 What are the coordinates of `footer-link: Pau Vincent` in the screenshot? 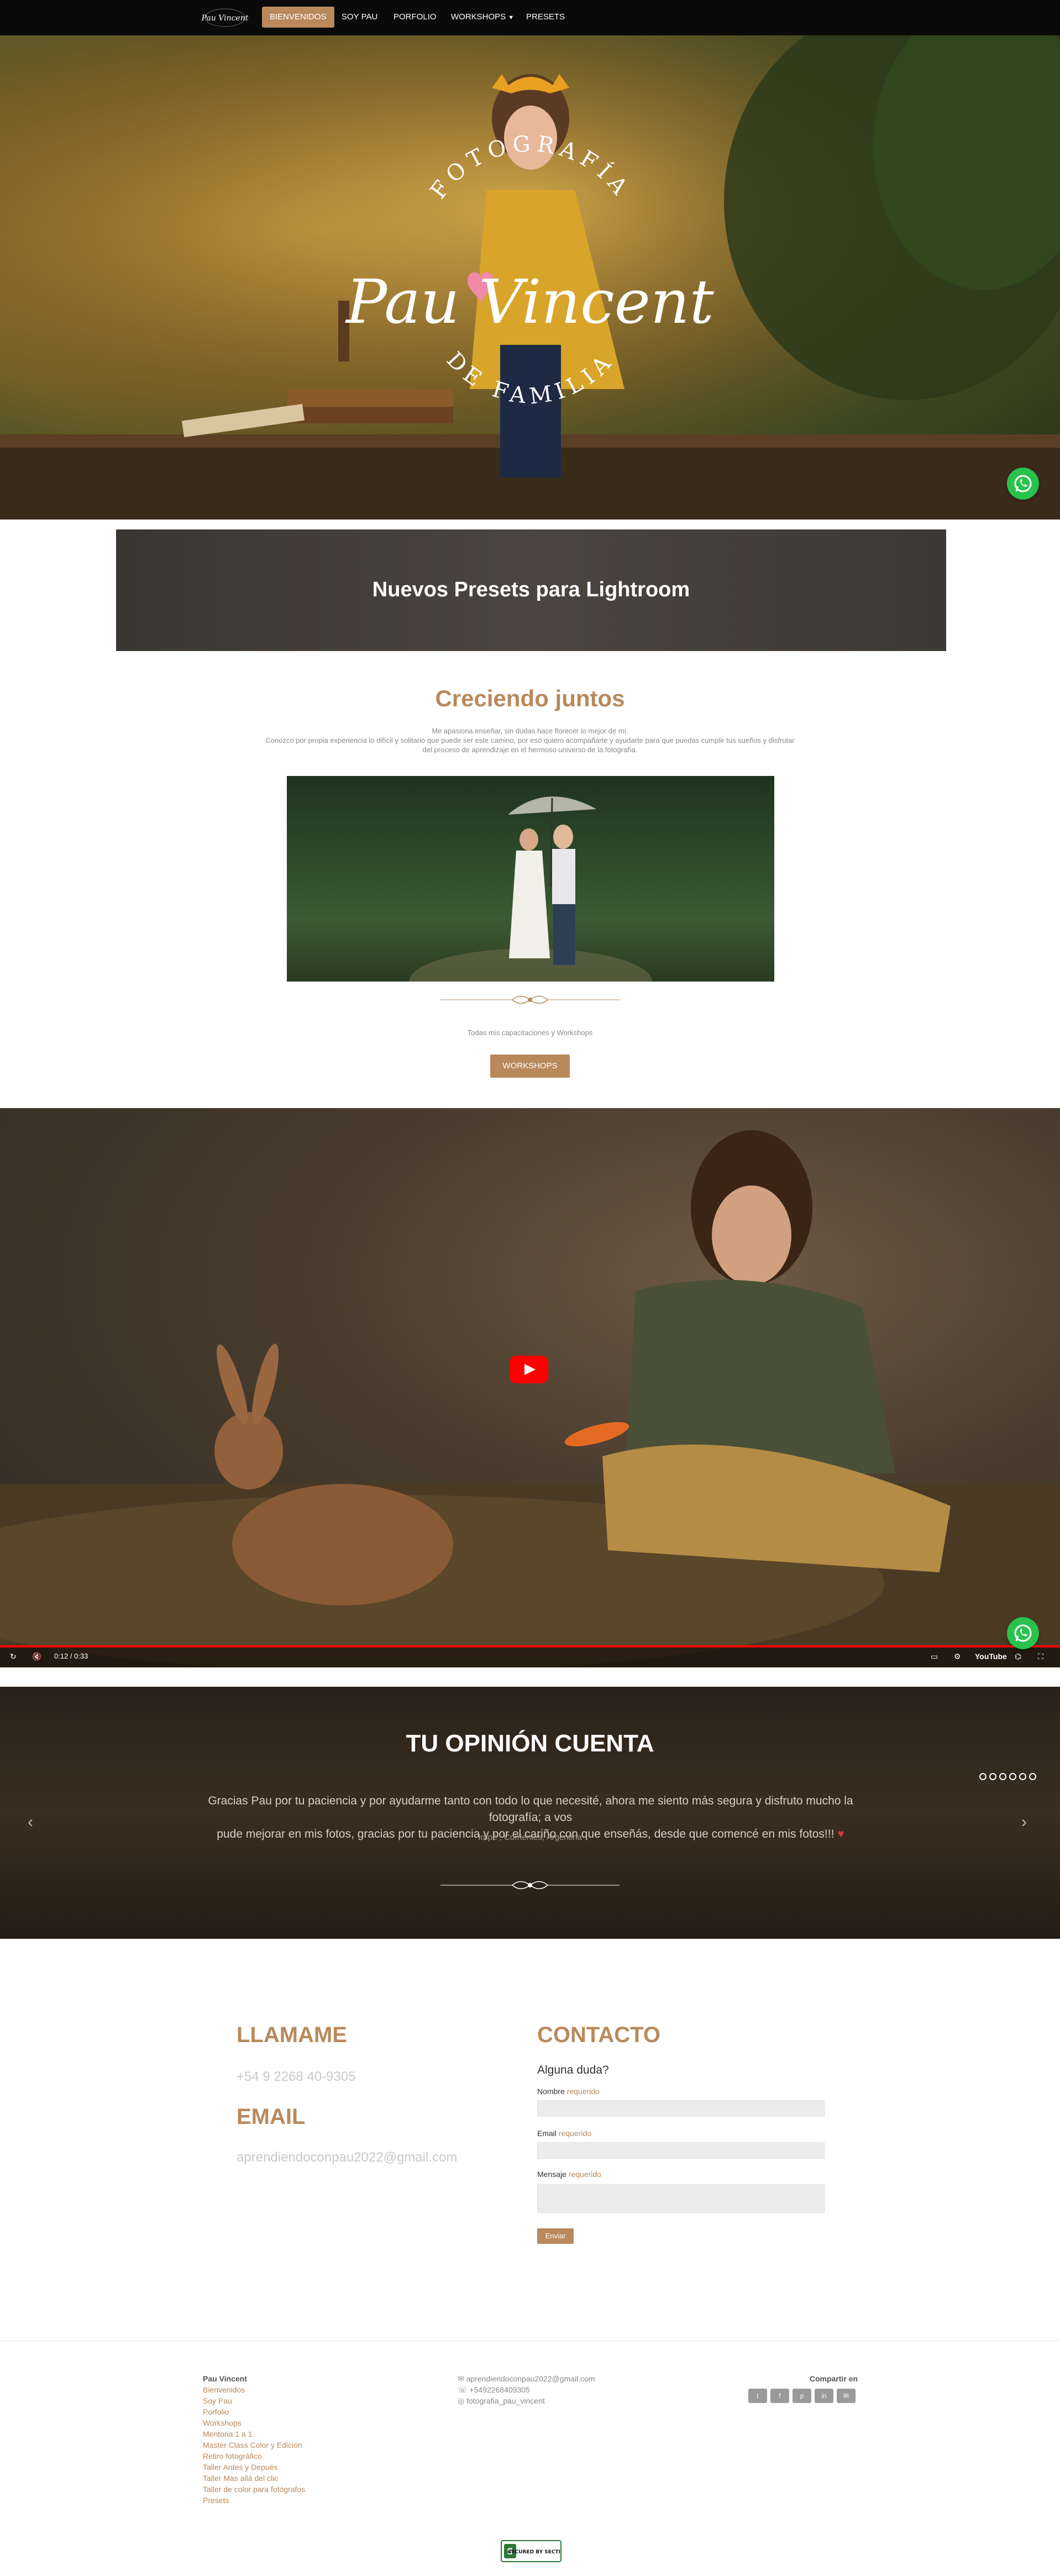 It's located at (225, 2378).